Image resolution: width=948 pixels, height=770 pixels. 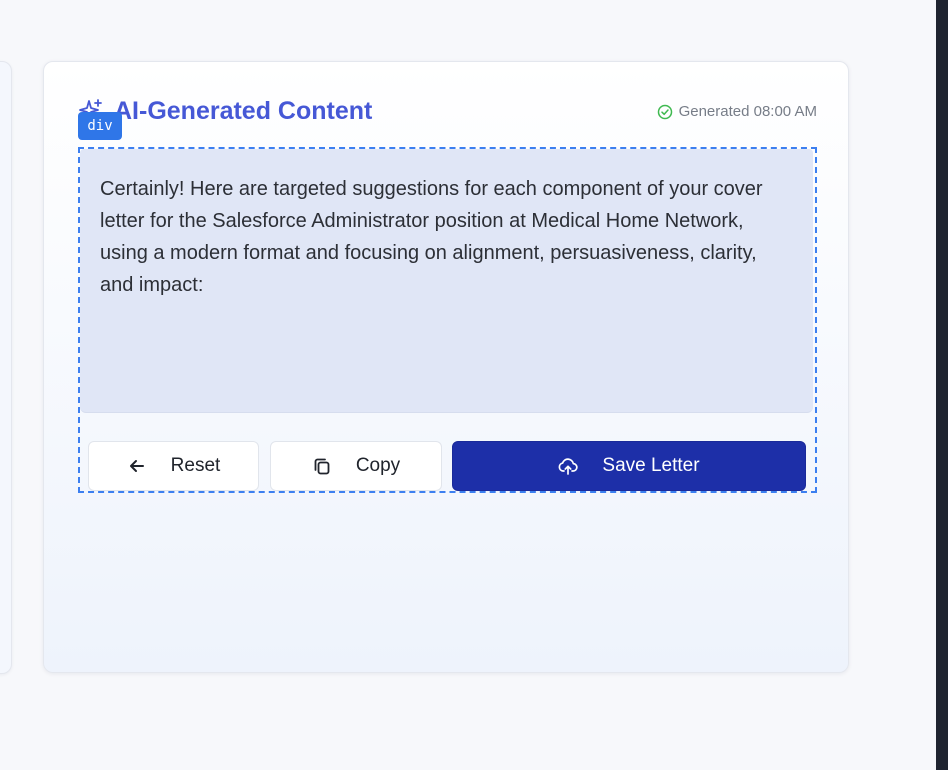 I want to click on scrollbar, so click(x=942, y=385).